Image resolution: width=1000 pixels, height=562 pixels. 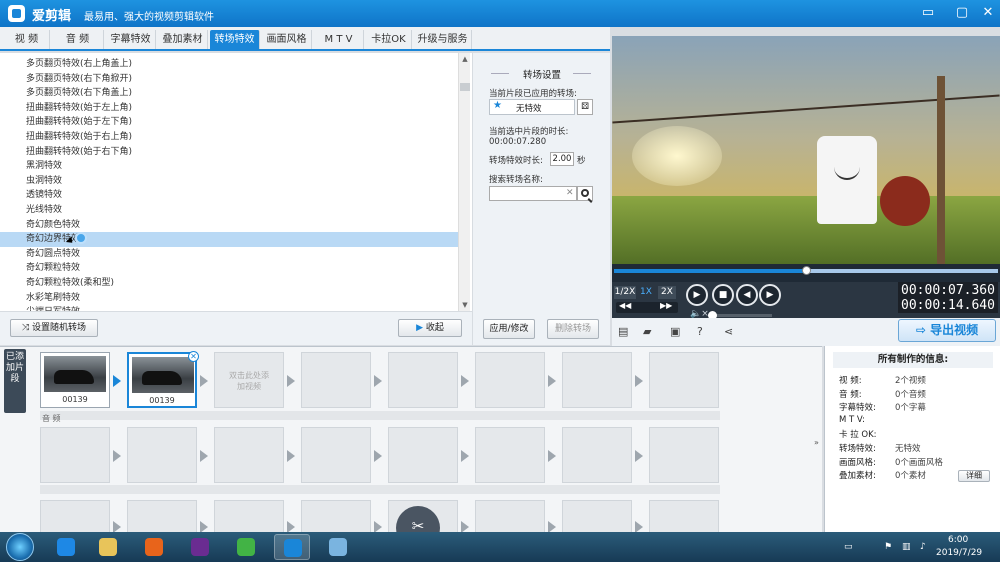 I want to click on save-icon: ▣, so click(x=676, y=332).